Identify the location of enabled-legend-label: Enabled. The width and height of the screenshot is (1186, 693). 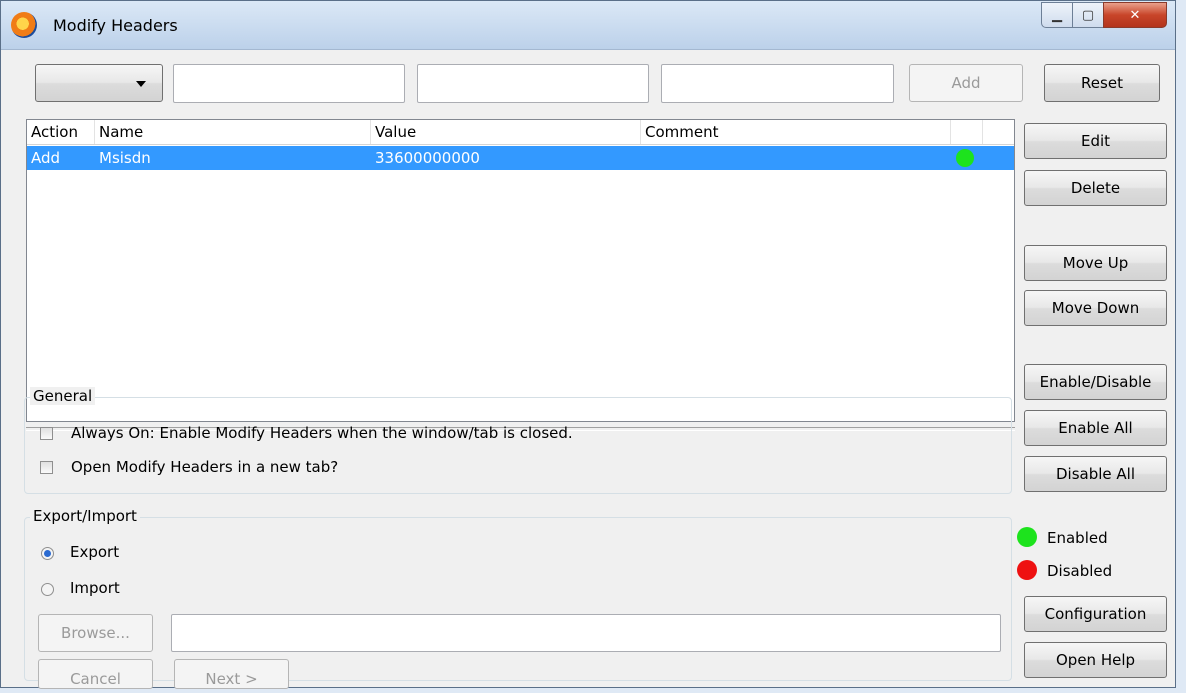
(1077, 538).